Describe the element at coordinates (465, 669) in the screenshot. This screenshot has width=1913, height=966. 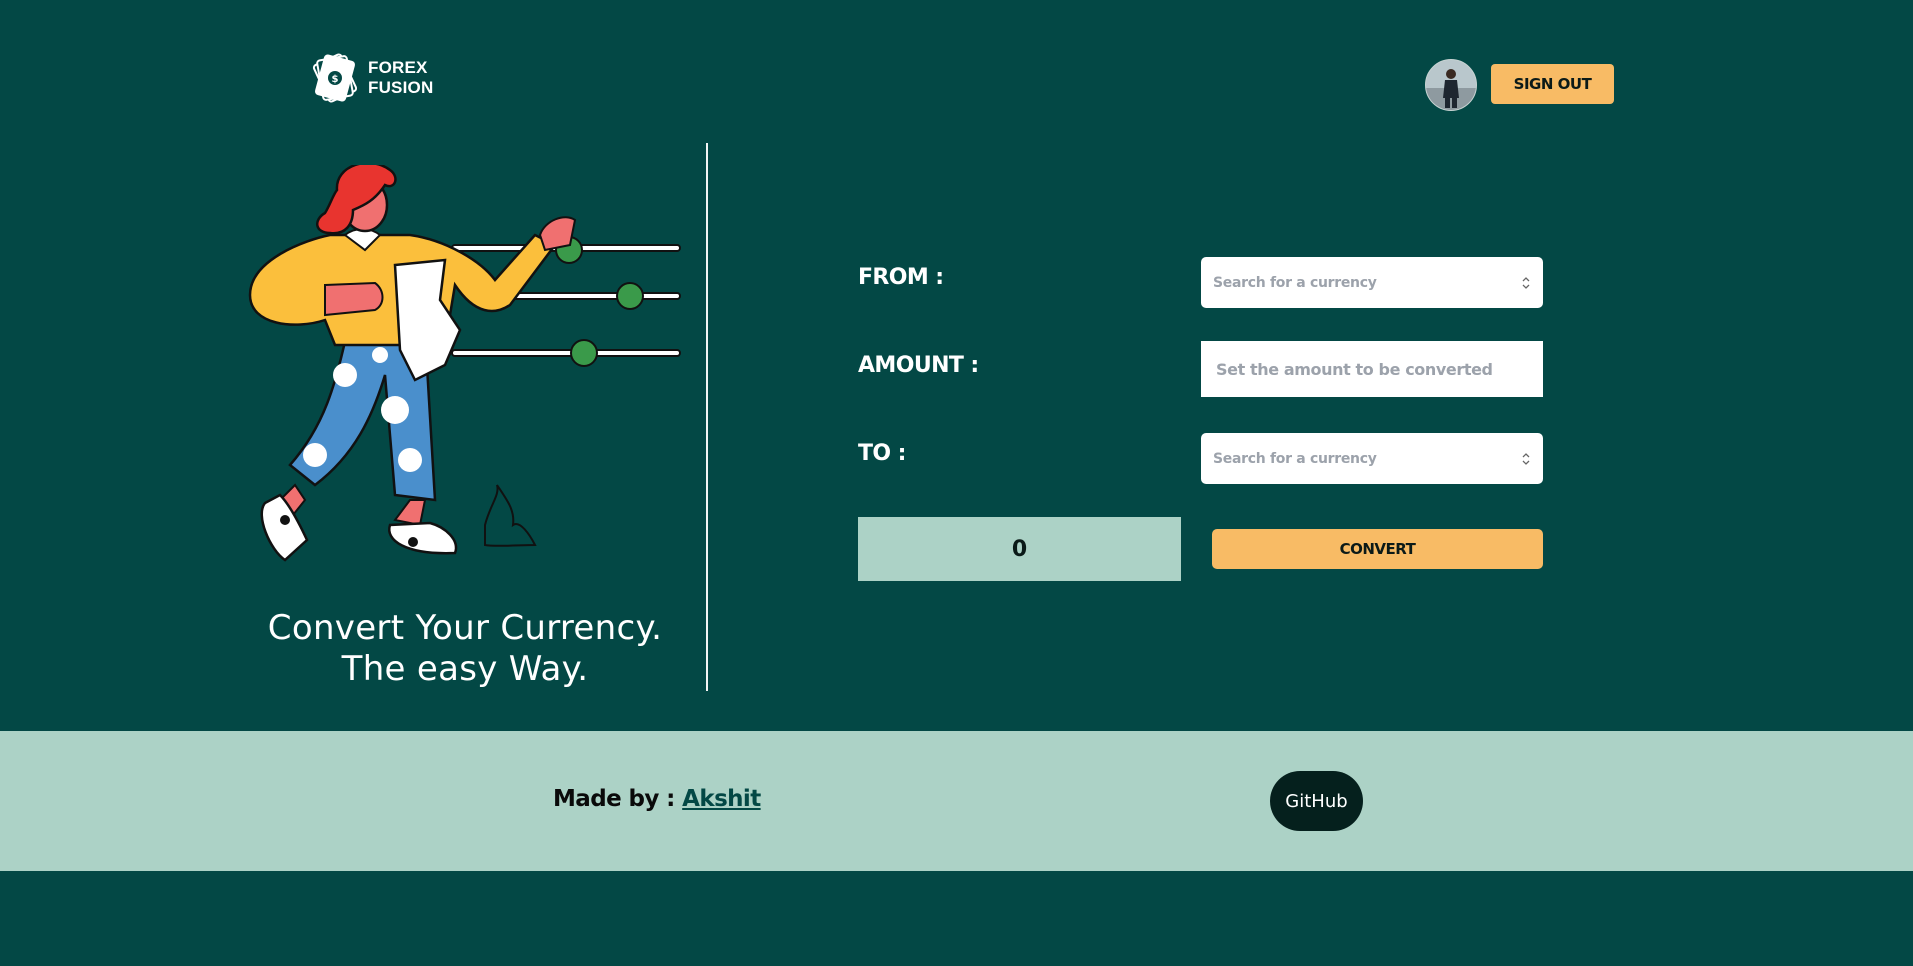
I see `tagline-line2: The easy Way.` at that location.